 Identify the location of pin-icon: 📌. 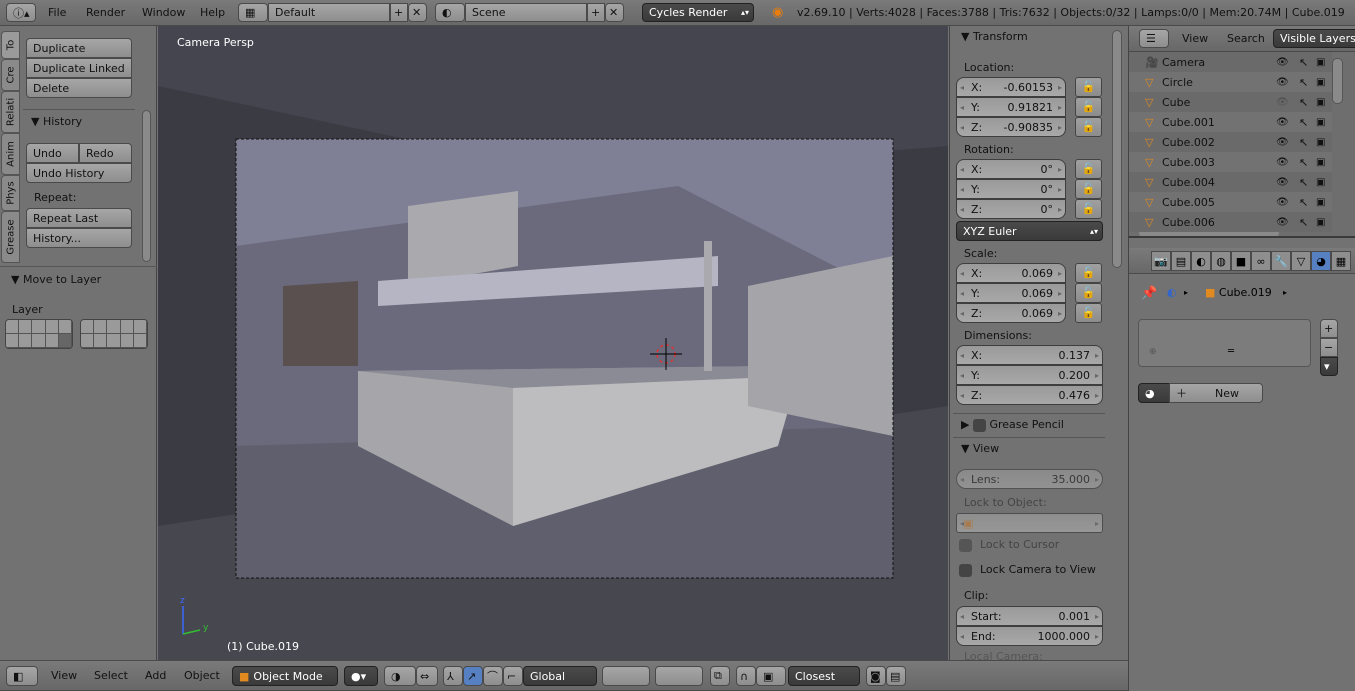
(1149, 293).